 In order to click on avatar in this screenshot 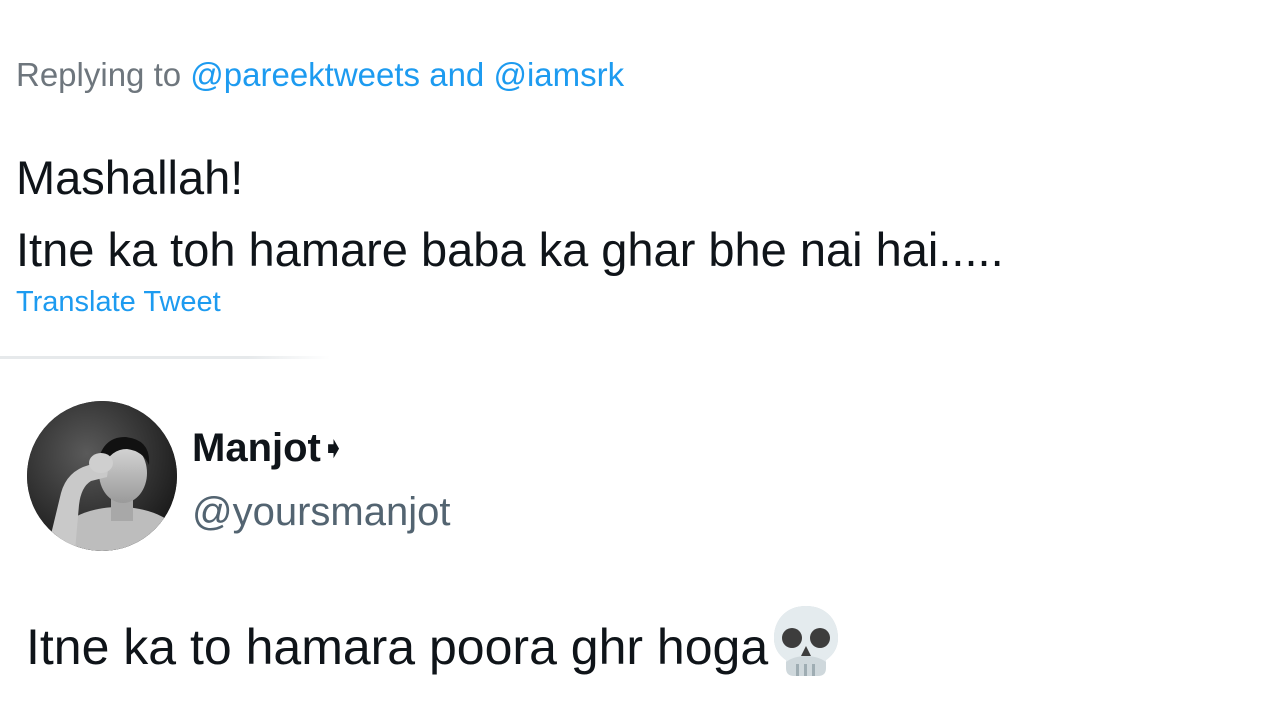, I will do `click(102, 476)`.